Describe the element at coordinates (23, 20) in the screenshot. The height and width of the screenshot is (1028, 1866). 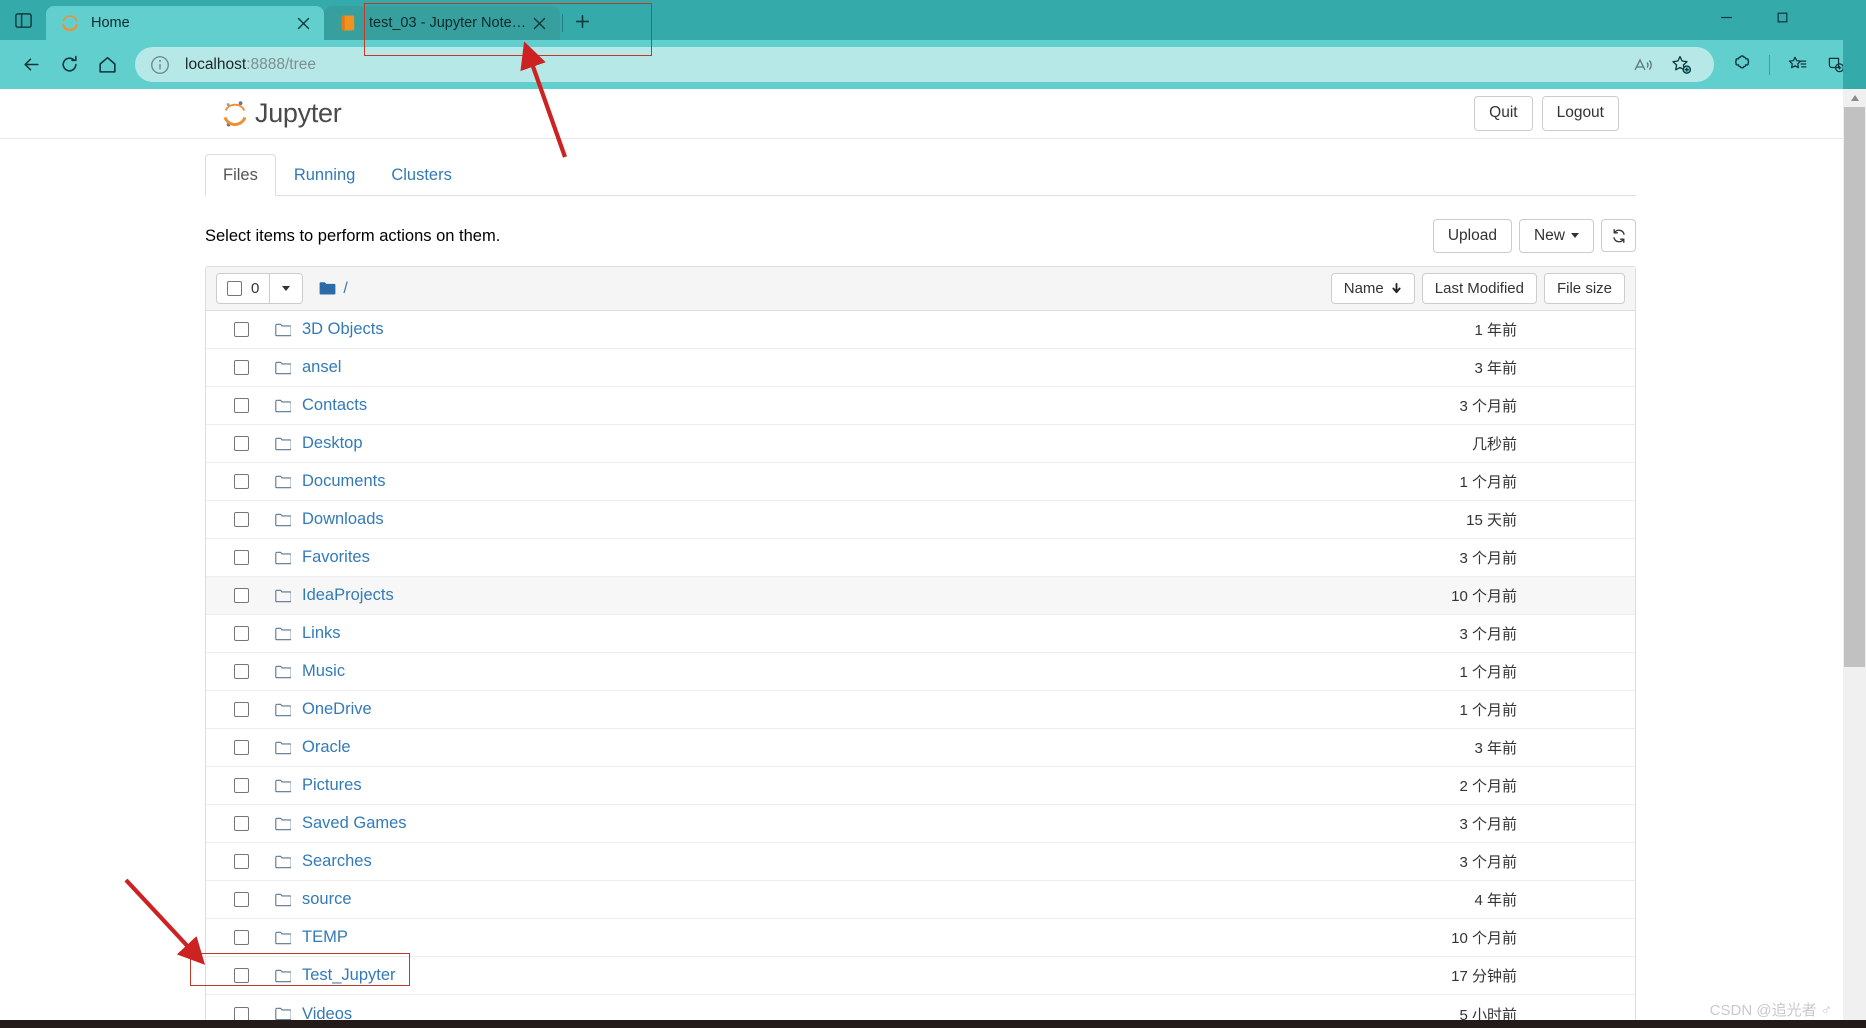
I see `tab-actions-icon` at that location.